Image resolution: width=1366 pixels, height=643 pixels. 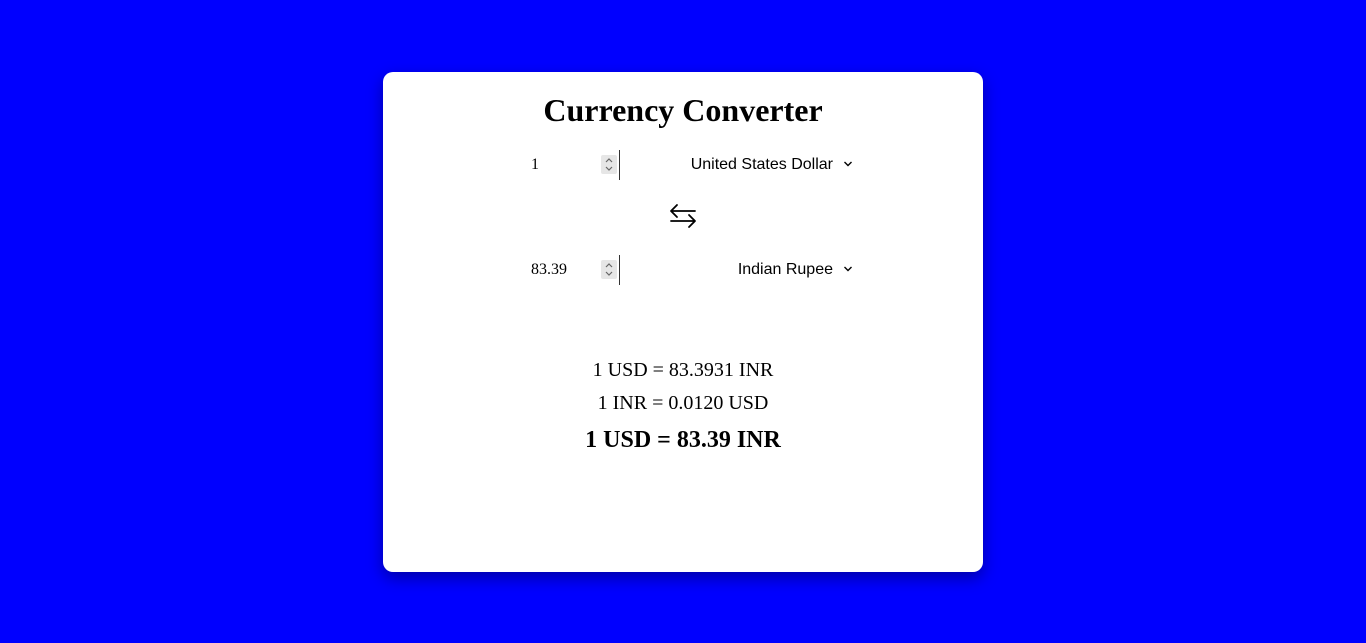 I want to click on from-currency-select: United States Dollar, so click(x=772, y=165).